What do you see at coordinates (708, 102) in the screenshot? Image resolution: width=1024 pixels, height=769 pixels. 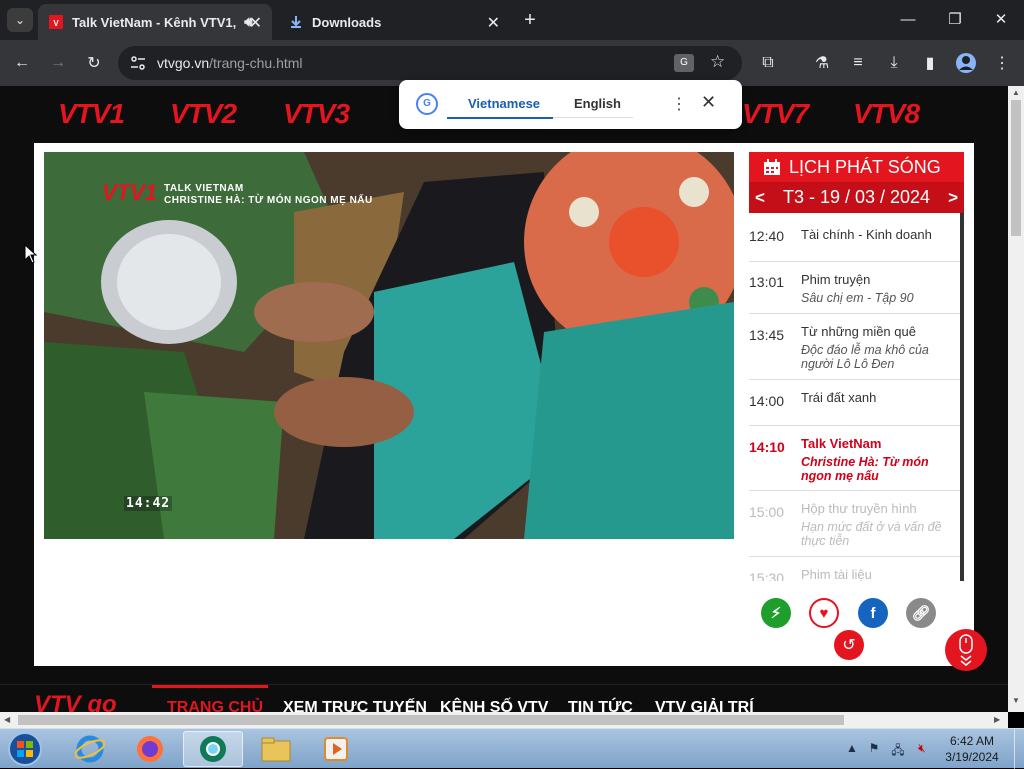 I see `close-icon: ✕` at bounding box center [708, 102].